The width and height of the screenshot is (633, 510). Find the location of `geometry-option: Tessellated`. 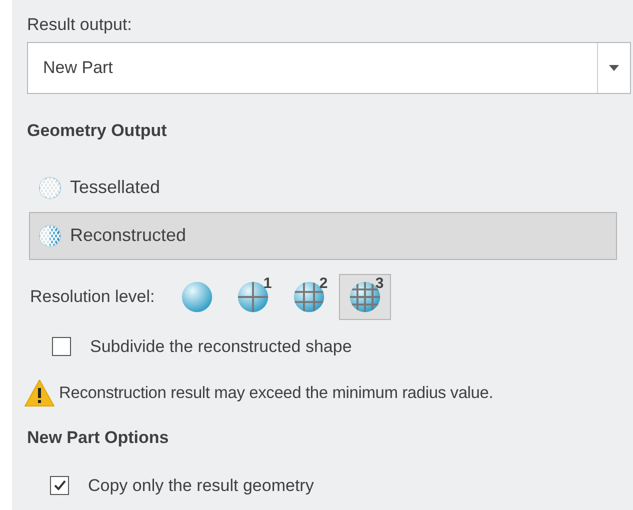

geometry-option: Tessellated is located at coordinates (323, 188).